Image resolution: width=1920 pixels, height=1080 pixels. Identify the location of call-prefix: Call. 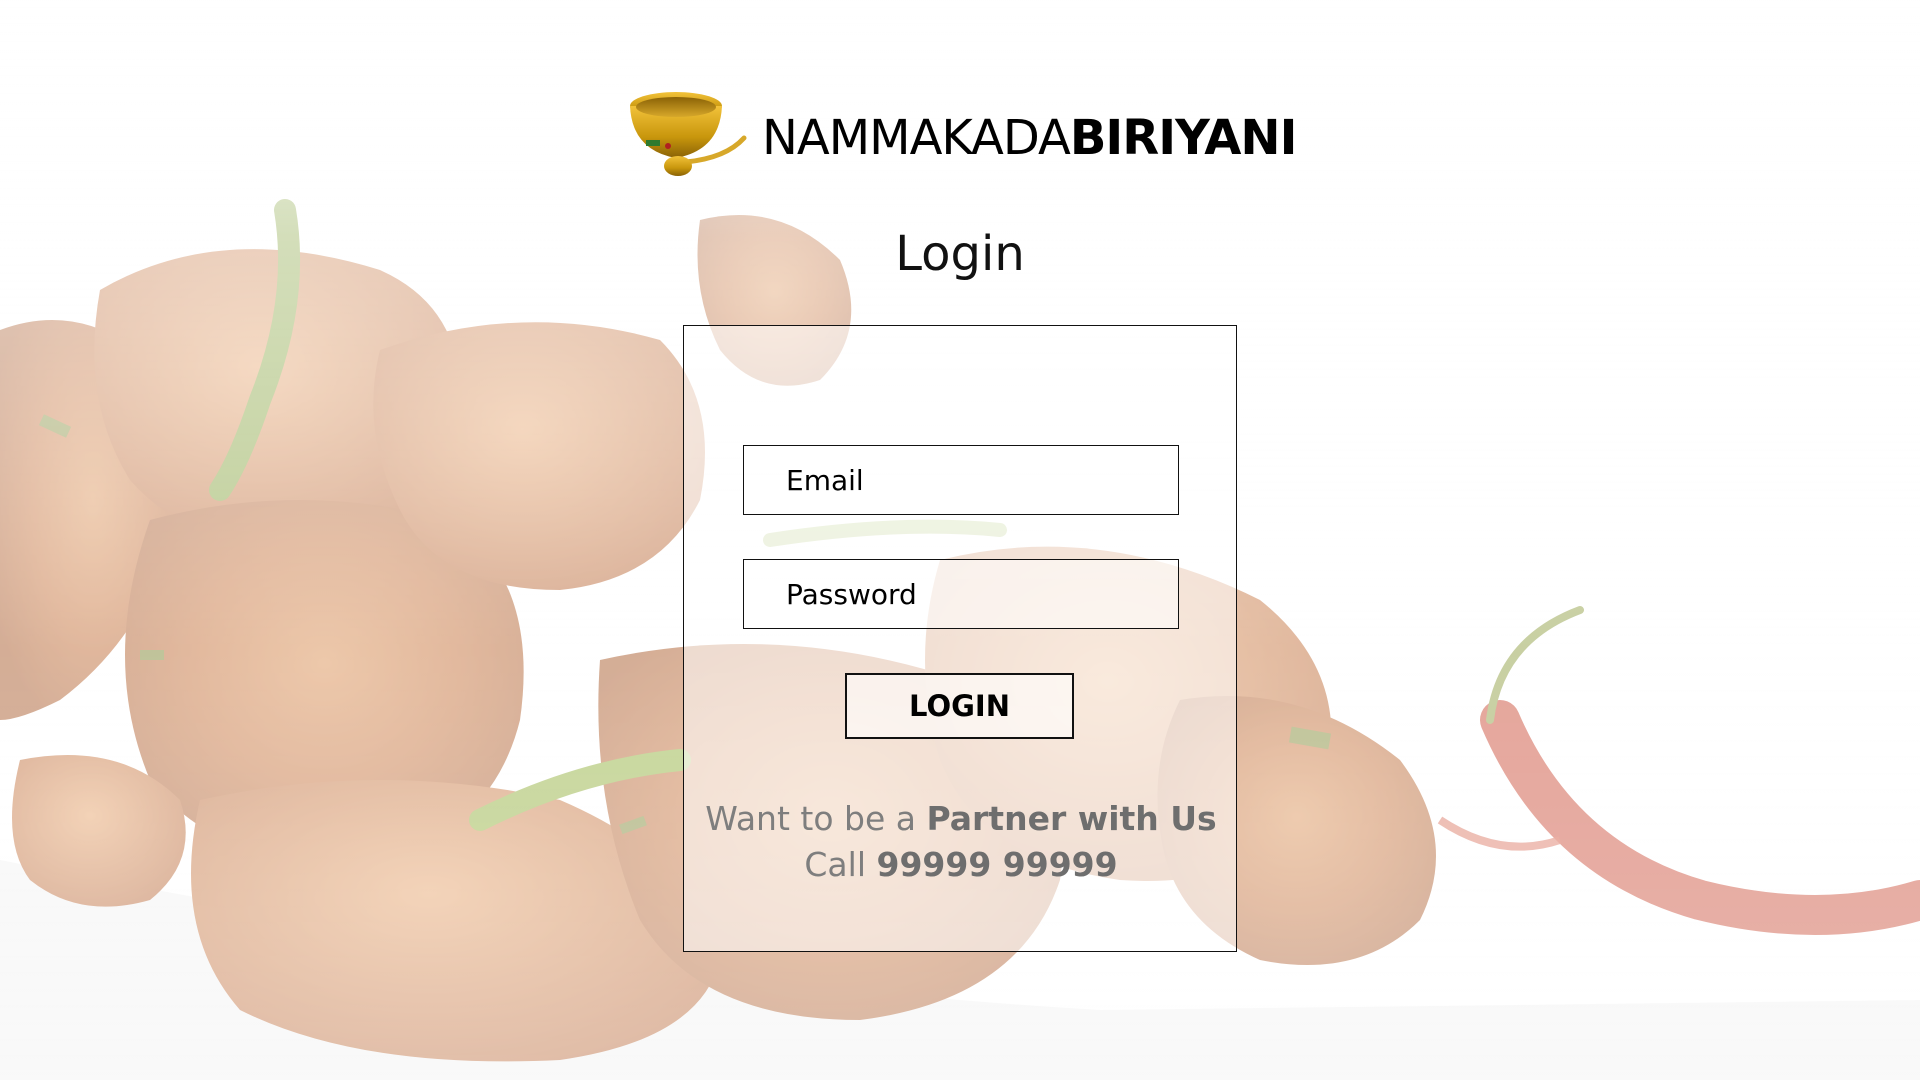
(840, 864).